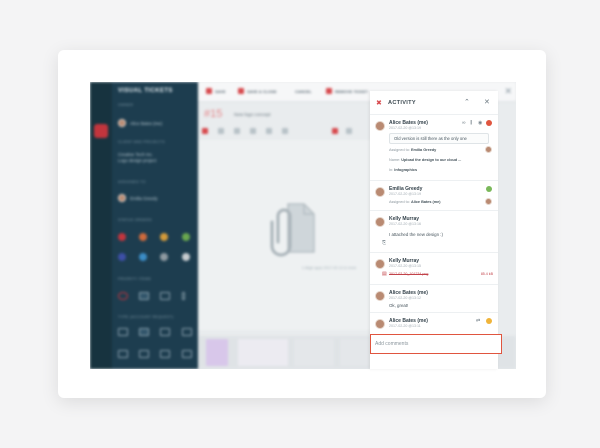 The height and width of the screenshot is (448, 600). What do you see at coordinates (187, 354) in the screenshot?
I see `type-lab-icon` at bounding box center [187, 354].